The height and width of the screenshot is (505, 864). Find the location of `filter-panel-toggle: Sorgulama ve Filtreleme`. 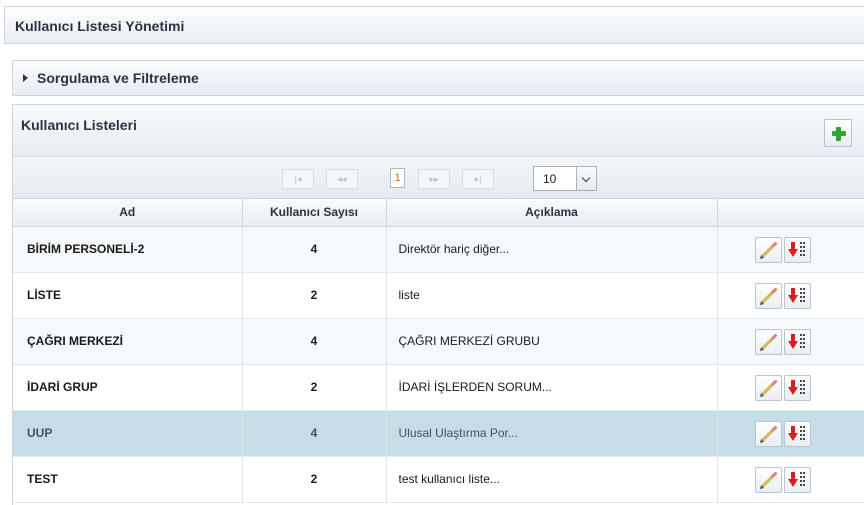

filter-panel-toggle: Sorgulama ve Filtreleme is located at coordinates (438, 78).